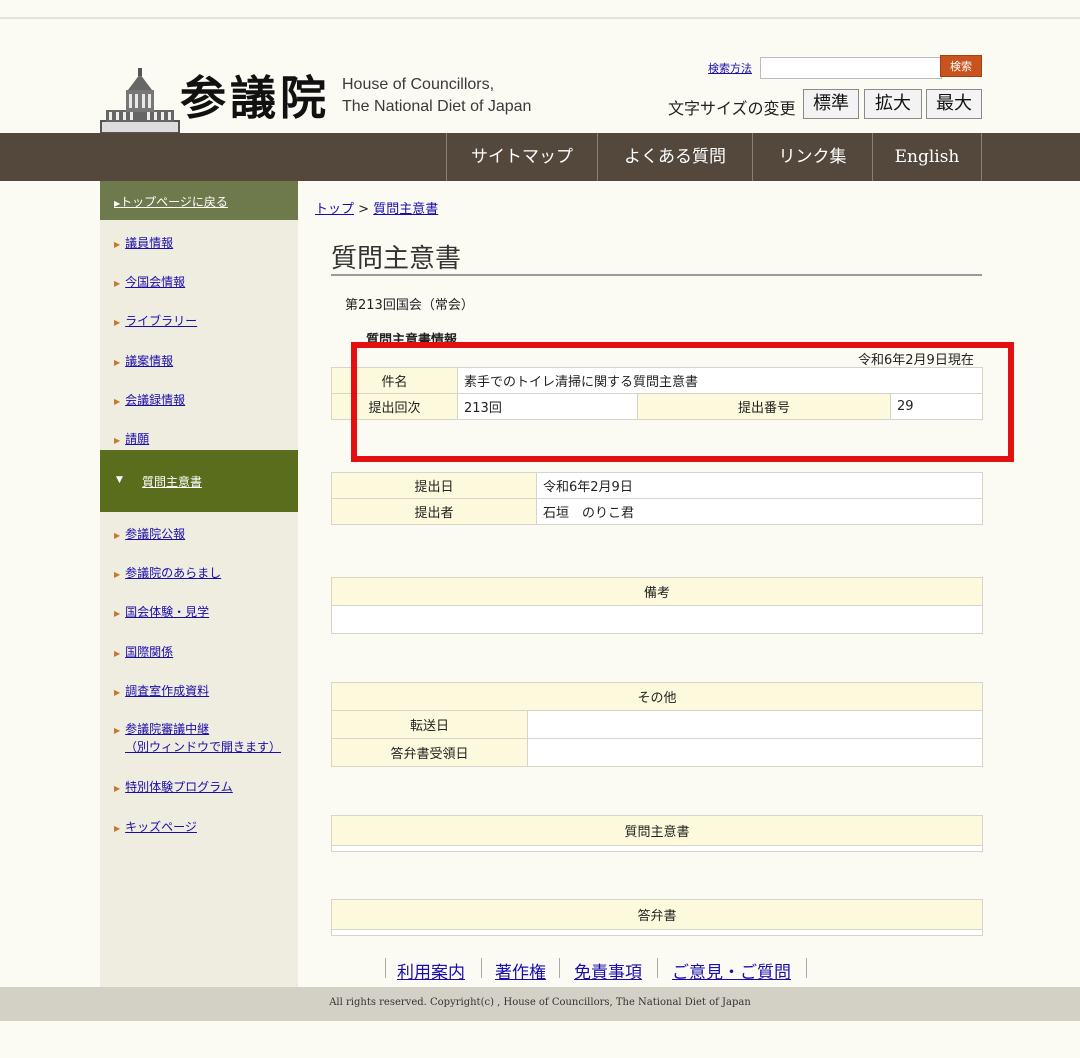 This screenshot has width=1080, height=1058. I want to click on submission-date-label: 提出日, so click(434, 485).